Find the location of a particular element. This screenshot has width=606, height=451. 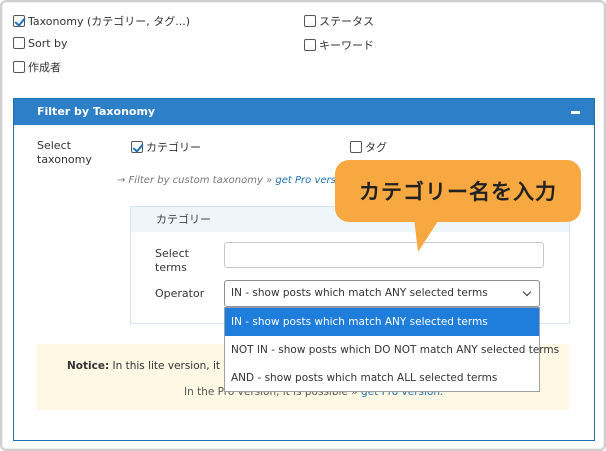

sort-by-checkbox is located at coordinates (19, 43).